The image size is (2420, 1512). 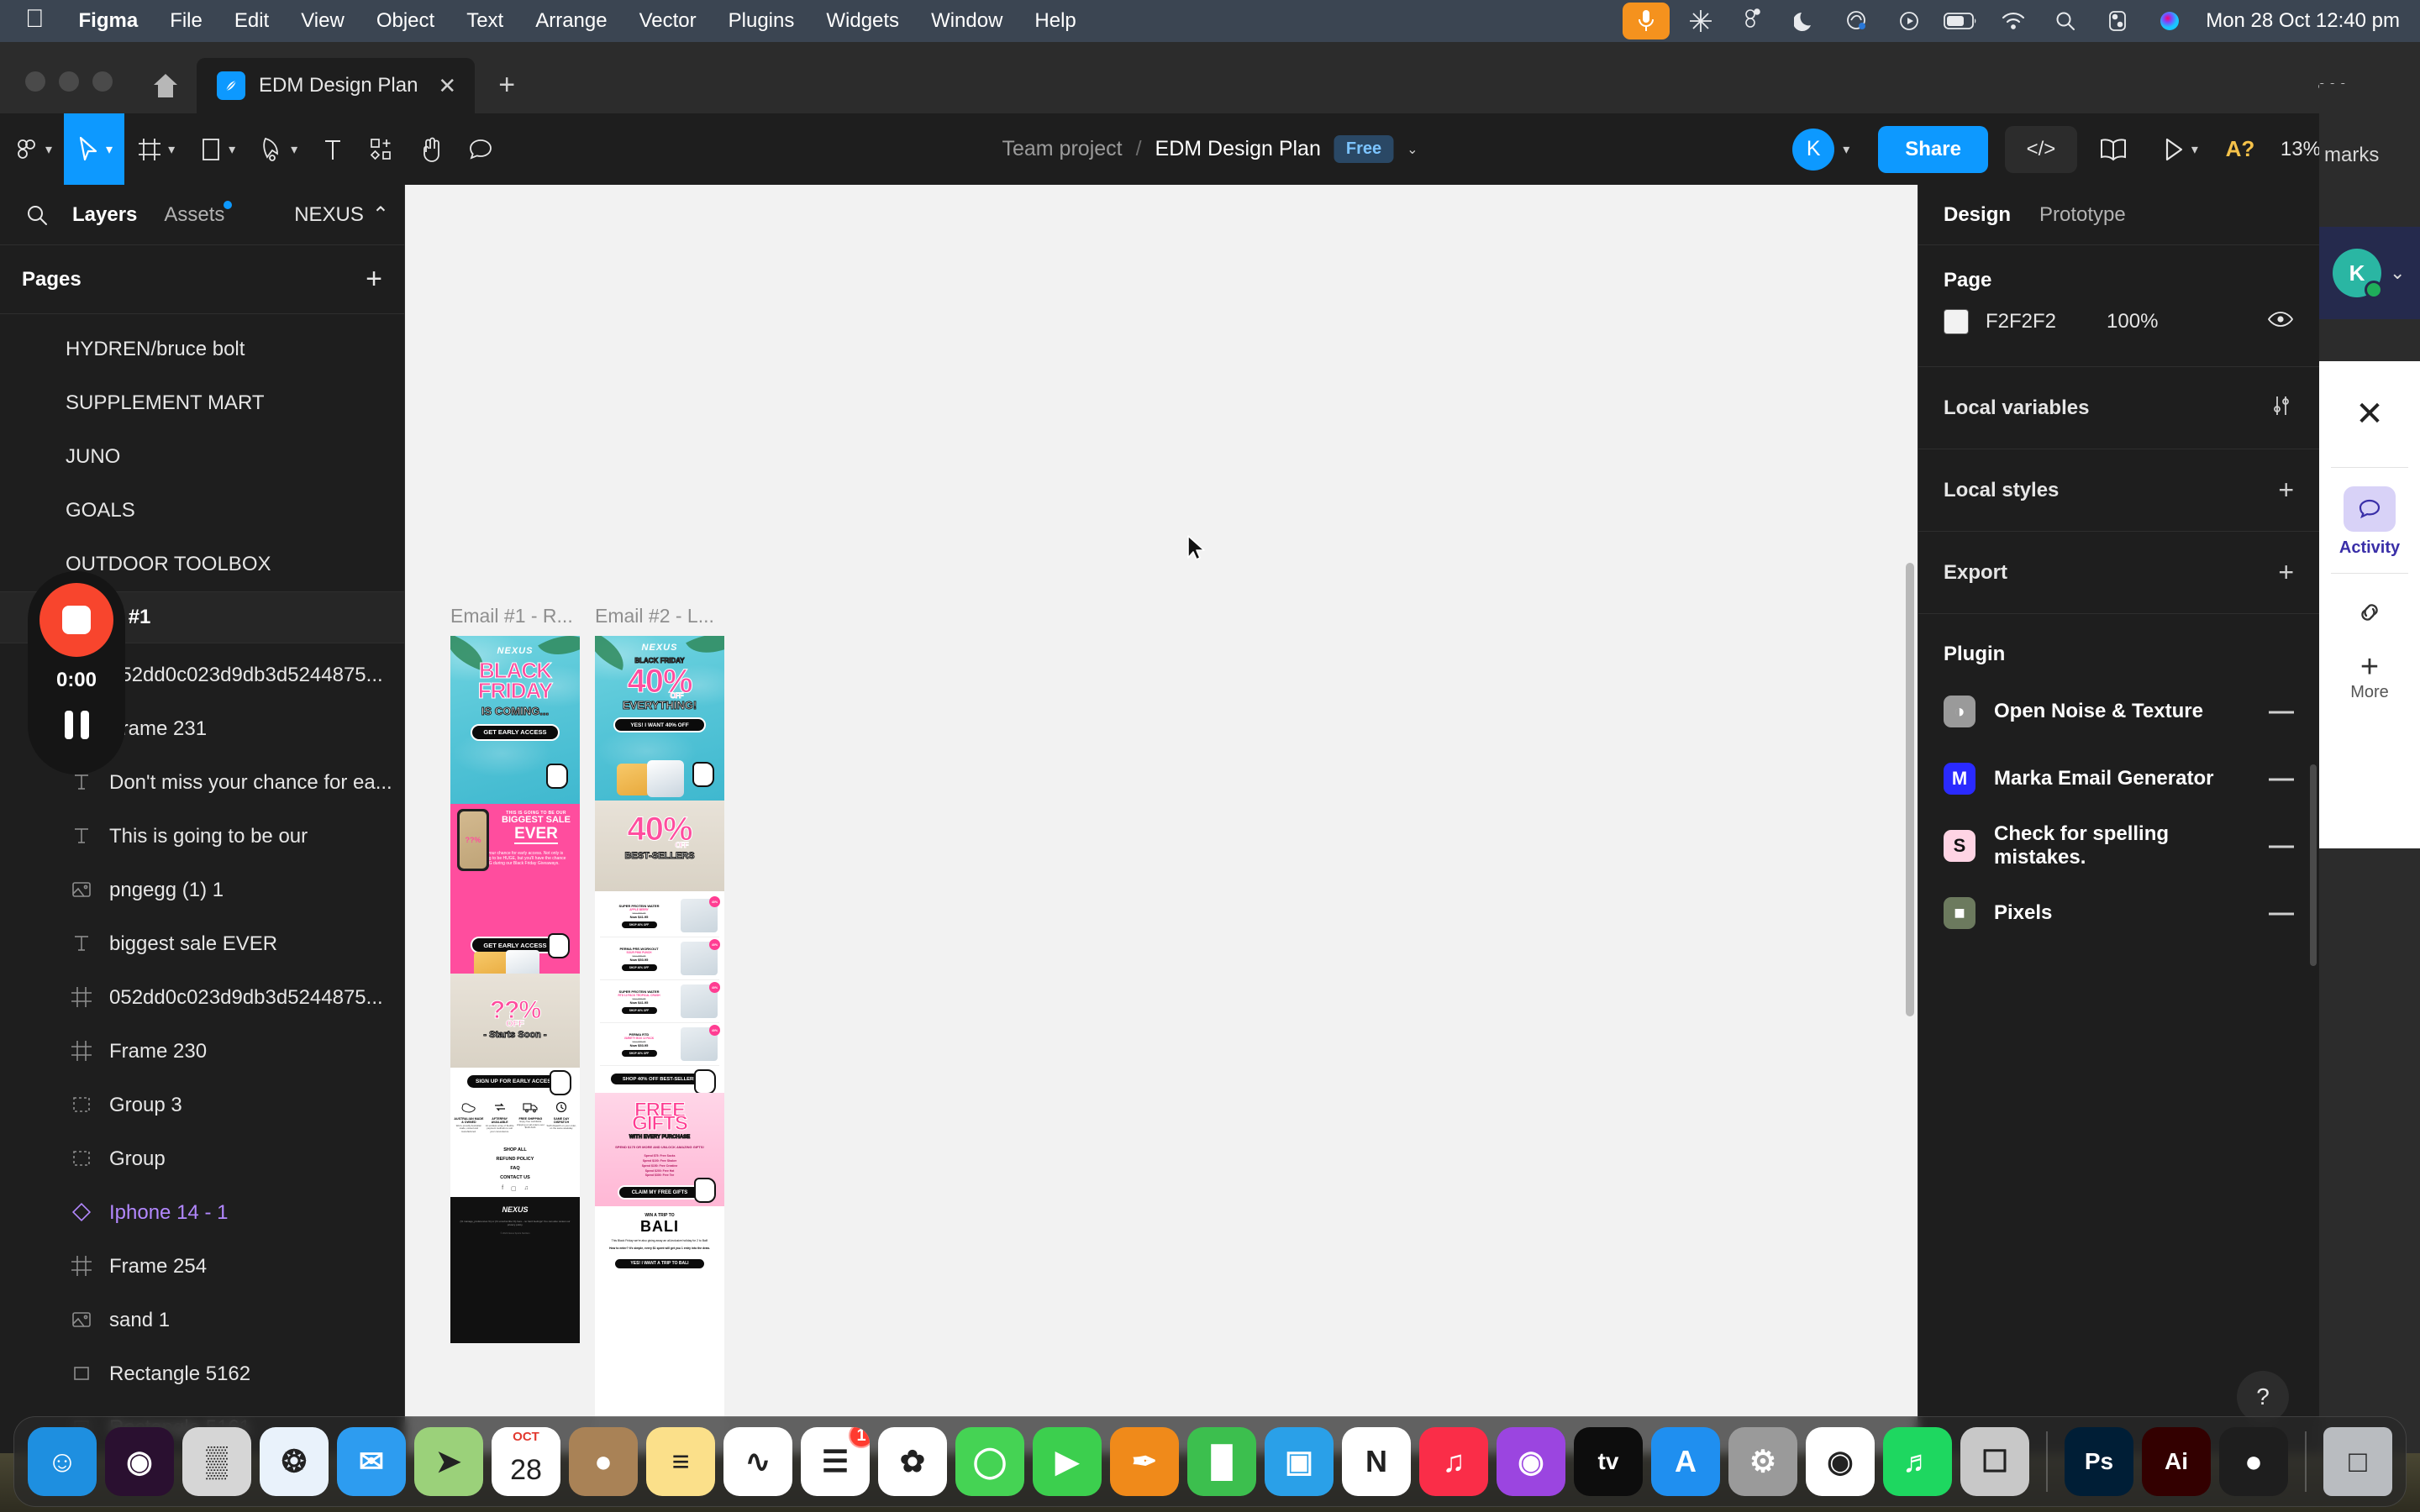 What do you see at coordinates (1608, 1461) in the screenshot?
I see `appletv-icon: tv` at bounding box center [1608, 1461].